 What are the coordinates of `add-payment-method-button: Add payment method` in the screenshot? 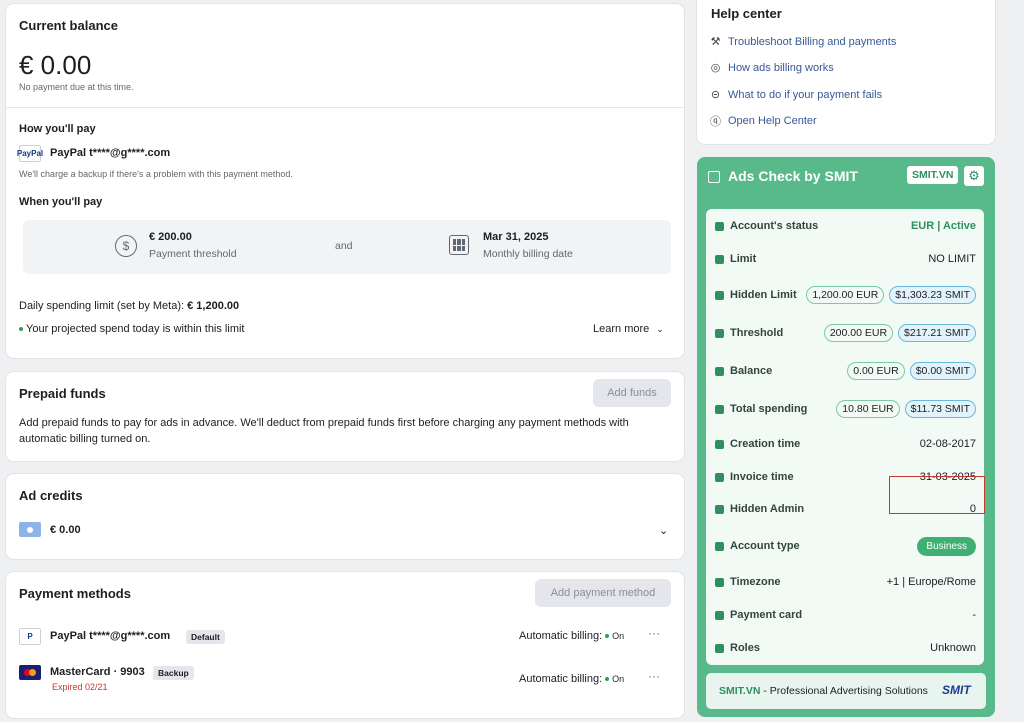 It's located at (603, 593).